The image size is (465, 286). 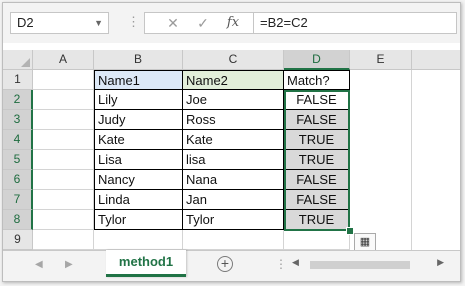 I want to click on cell-d9, so click(x=317, y=240).